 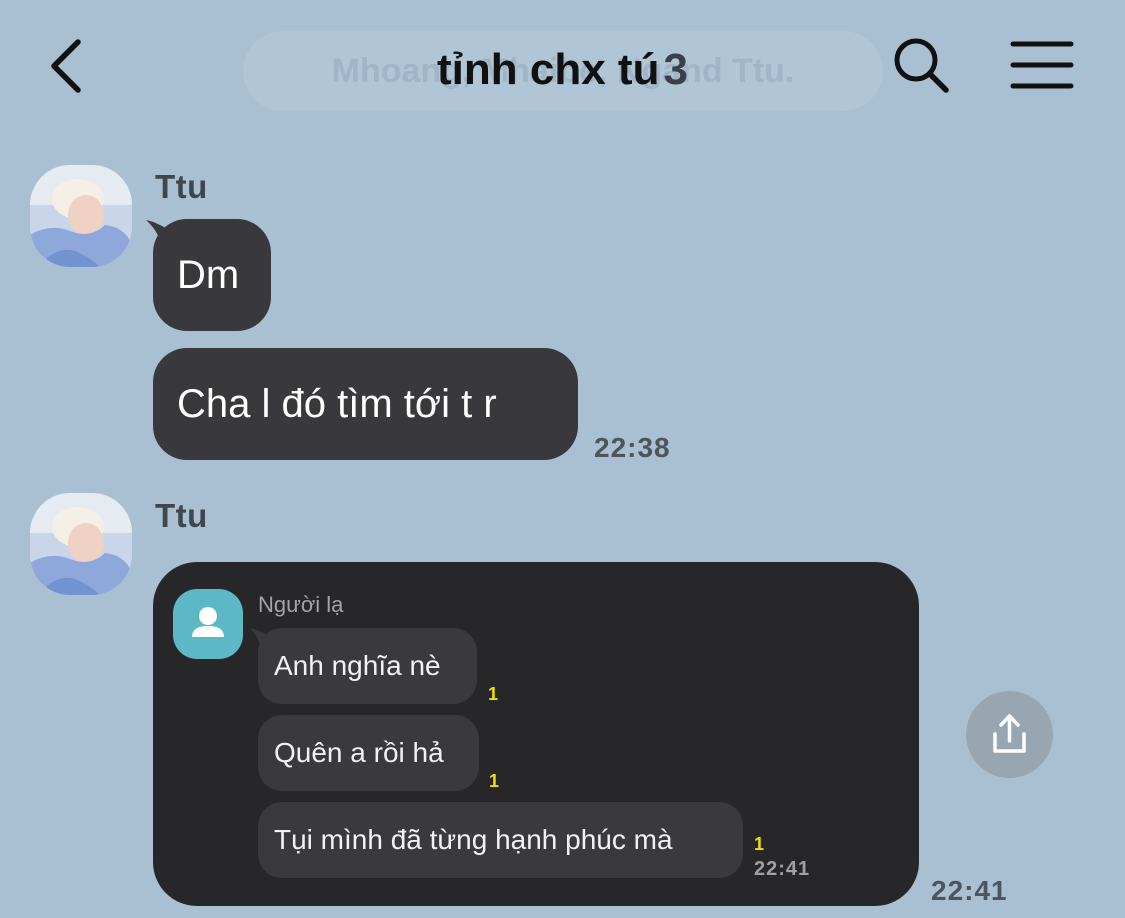 What do you see at coordinates (632, 447) in the screenshot?
I see `message-timestamp: 22:38` at bounding box center [632, 447].